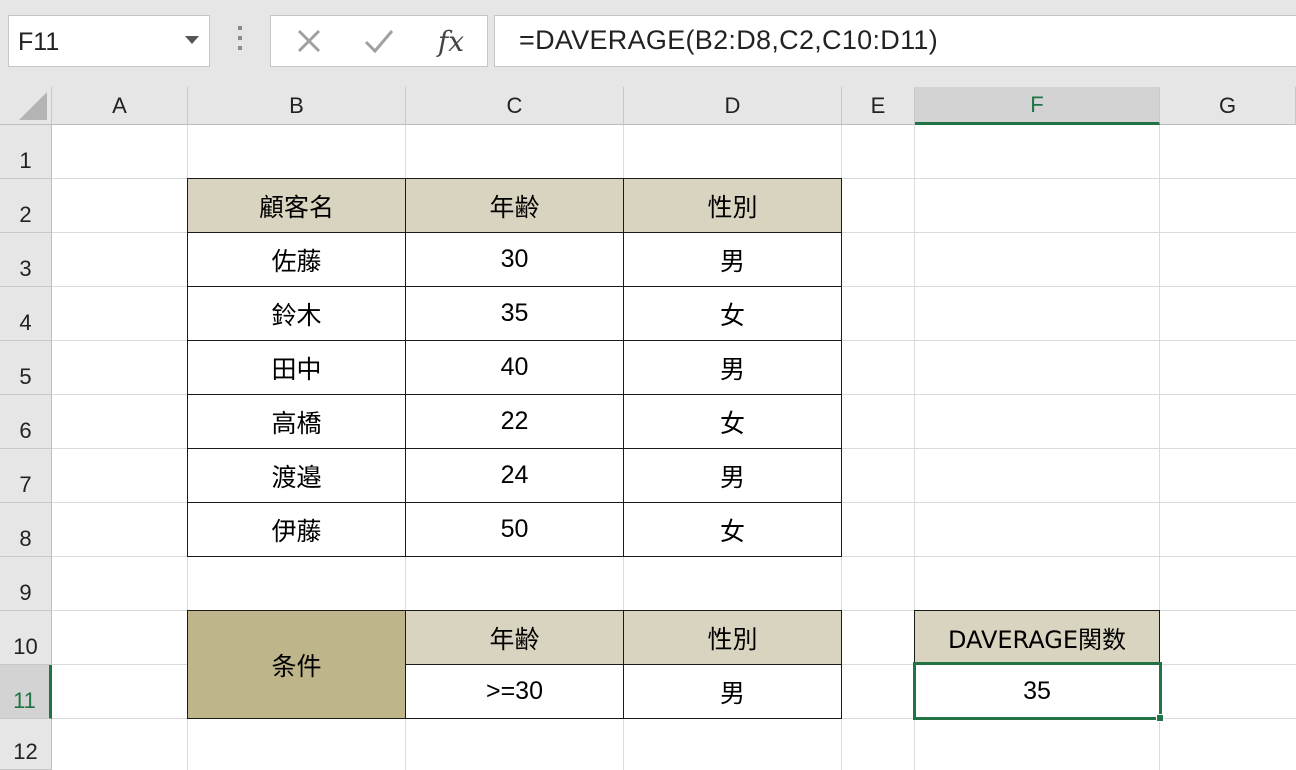  I want to click on table-cell-age: 22, so click(514, 421).